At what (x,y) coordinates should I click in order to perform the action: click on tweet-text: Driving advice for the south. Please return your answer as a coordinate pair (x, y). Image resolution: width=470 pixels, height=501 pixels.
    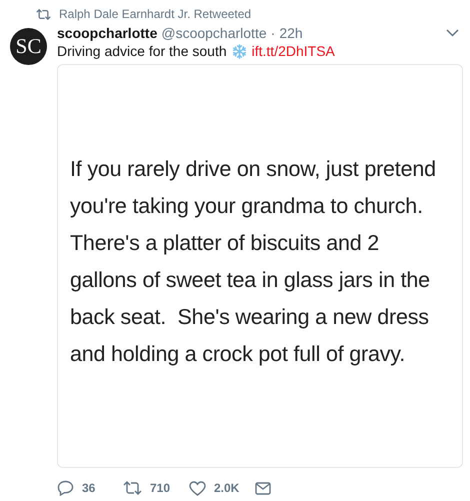
    Looking at the image, I should click on (142, 51).